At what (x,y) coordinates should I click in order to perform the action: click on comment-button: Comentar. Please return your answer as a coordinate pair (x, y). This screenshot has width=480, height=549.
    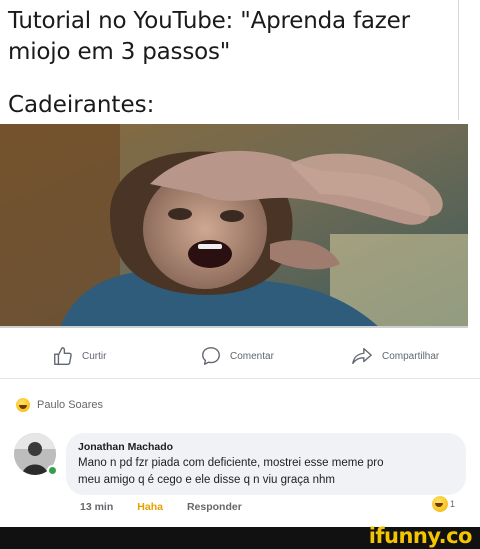
    Looking at the image, I should click on (237, 356).